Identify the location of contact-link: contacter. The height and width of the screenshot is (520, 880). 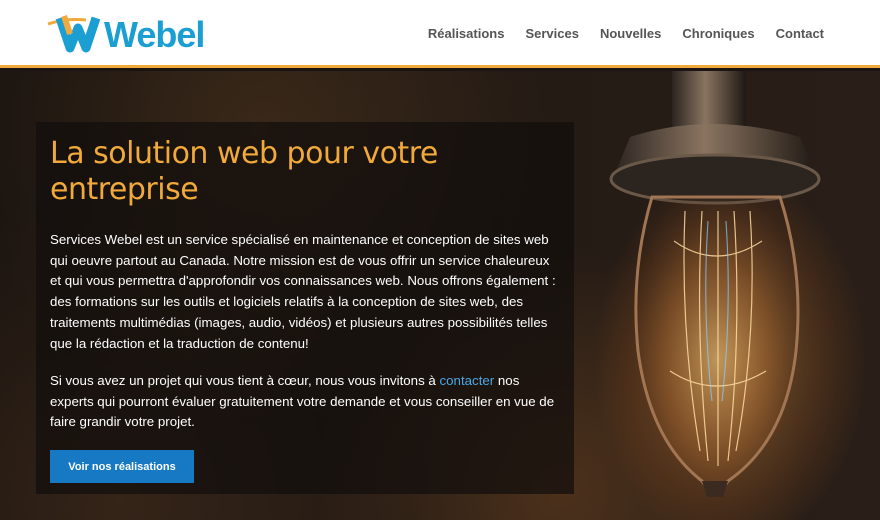
(467, 380).